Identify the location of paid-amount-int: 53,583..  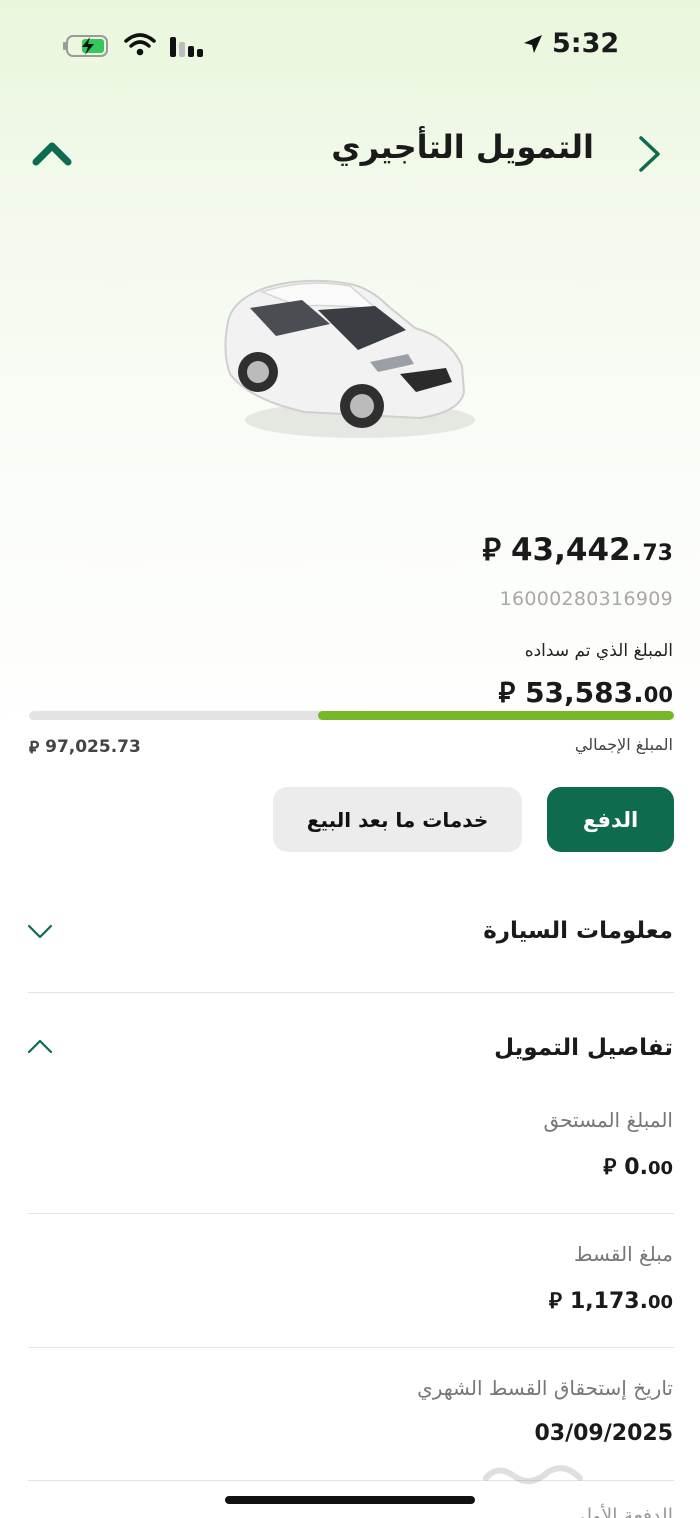
(584, 692).